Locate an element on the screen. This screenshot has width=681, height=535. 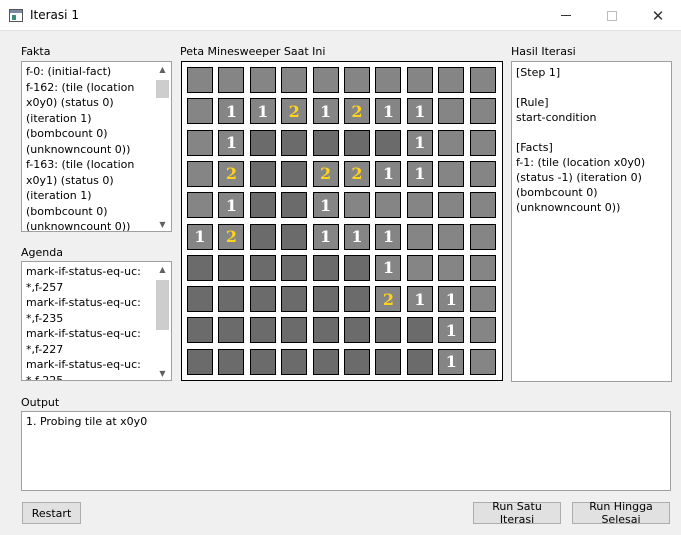
agenda-scrollbar: ▲ ▼ is located at coordinates (162, 321).